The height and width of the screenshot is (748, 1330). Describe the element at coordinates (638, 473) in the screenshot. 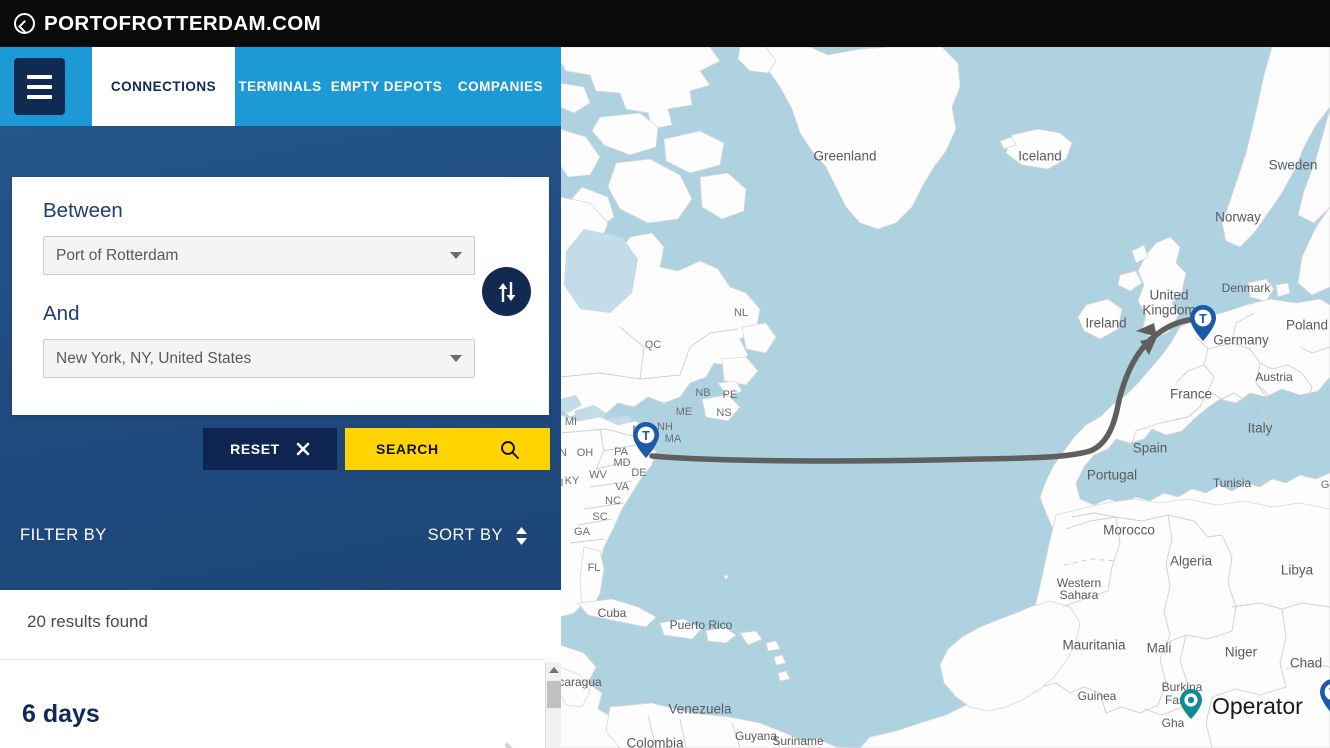

I see `svg-text: DE` at that location.